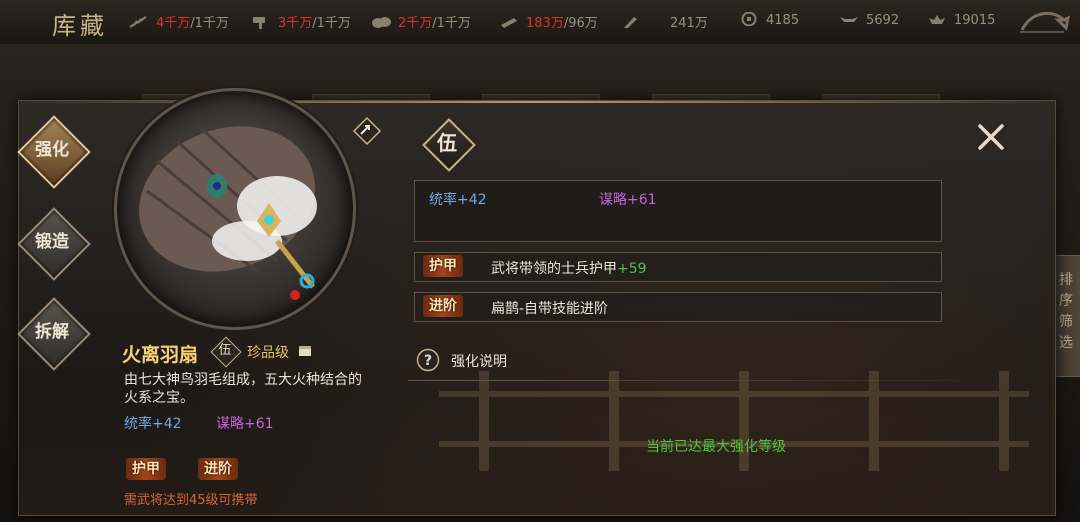 Image resolution: width=1080 pixels, height=522 pixels. I want to click on resource-blade: 241万, so click(664, 21).